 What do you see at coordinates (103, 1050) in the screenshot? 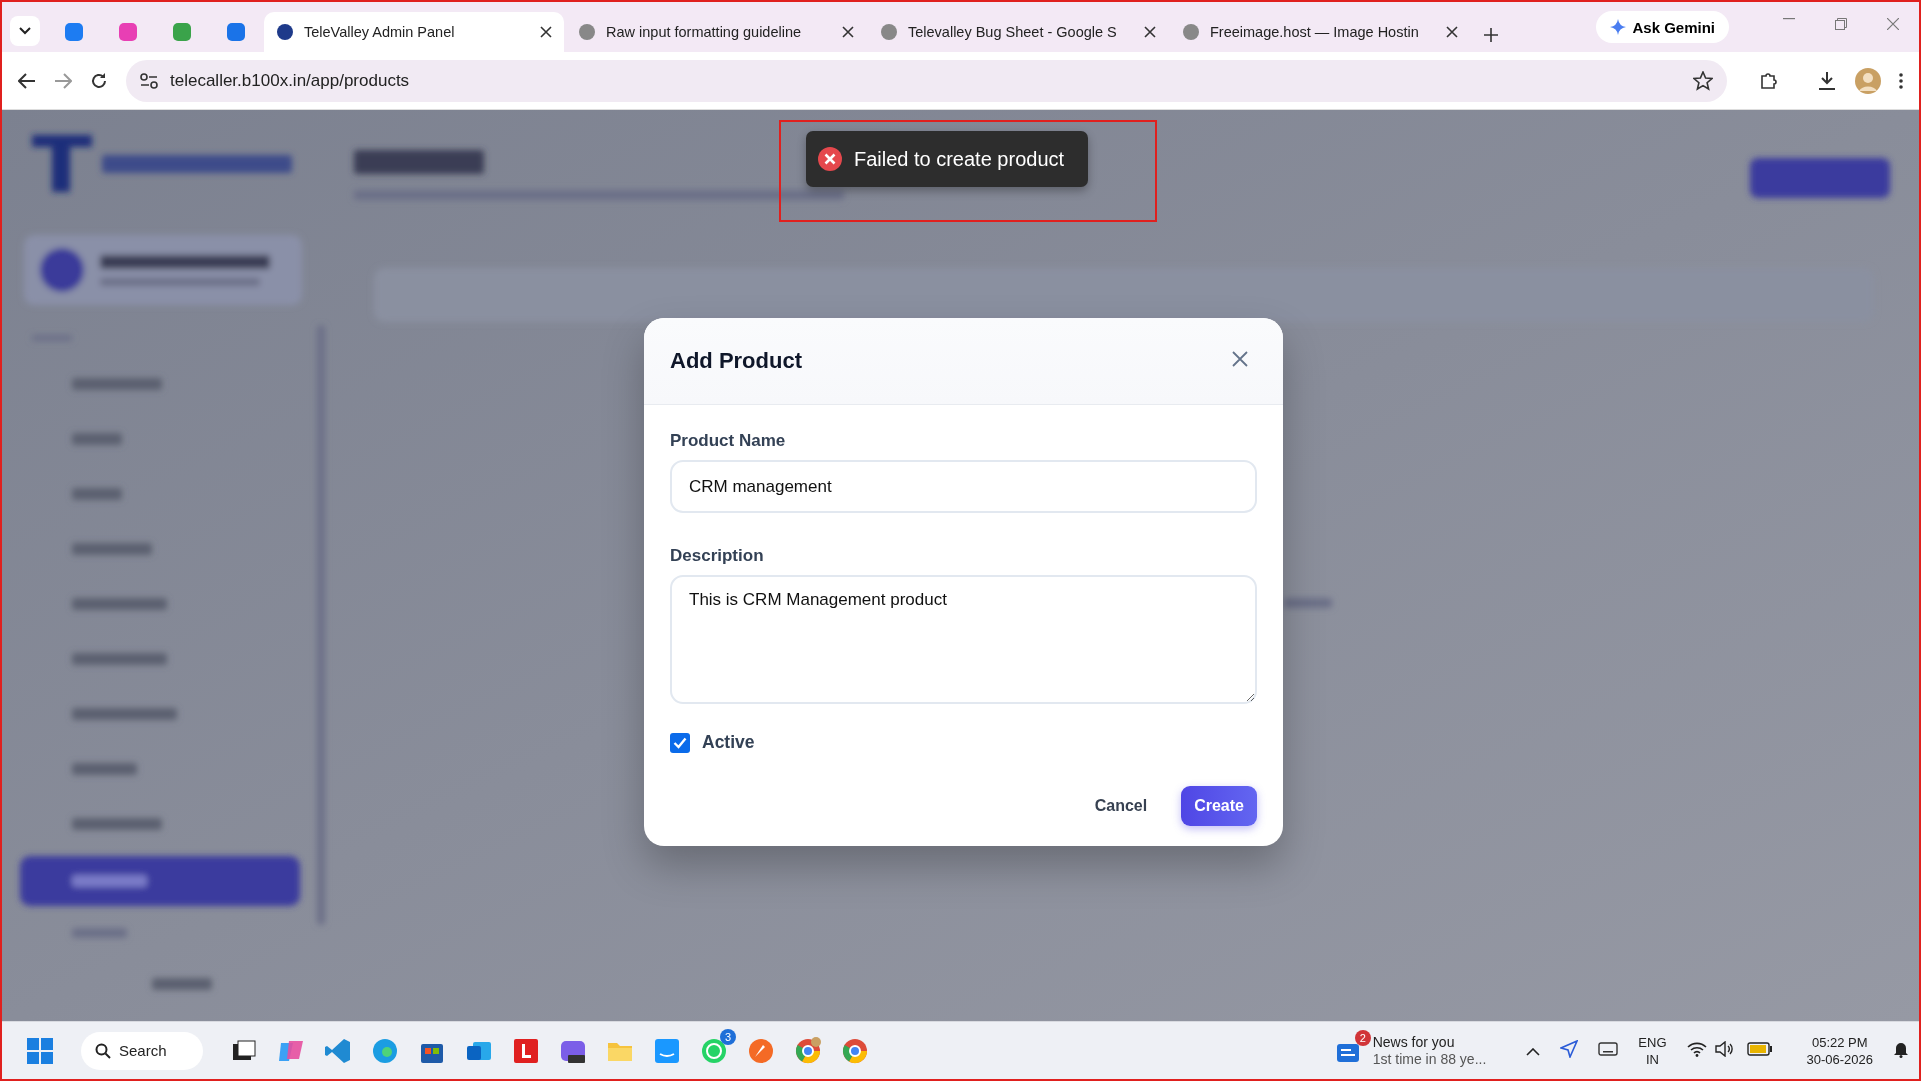
I see `search-icon` at bounding box center [103, 1050].